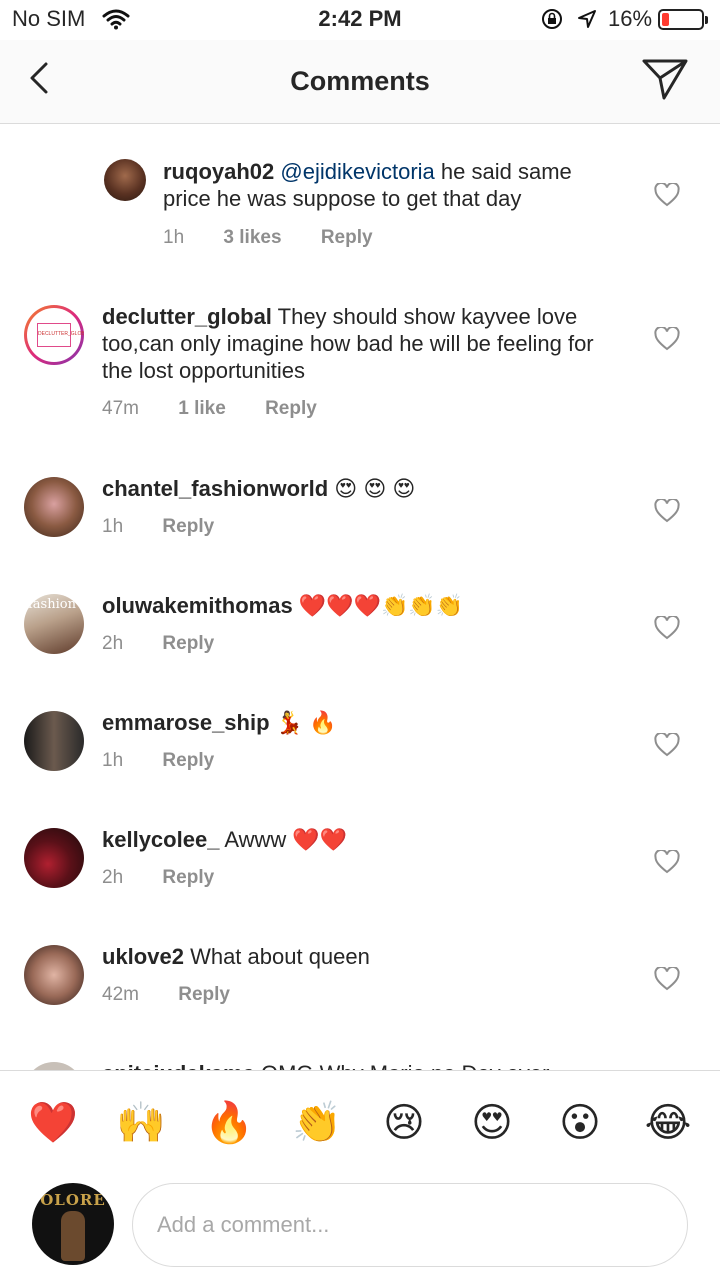 Image resolution: width=720 pixels, height=1280 pixels. I want to click on raised-hands-emoji-button: 🙌, so click(141, 1123).